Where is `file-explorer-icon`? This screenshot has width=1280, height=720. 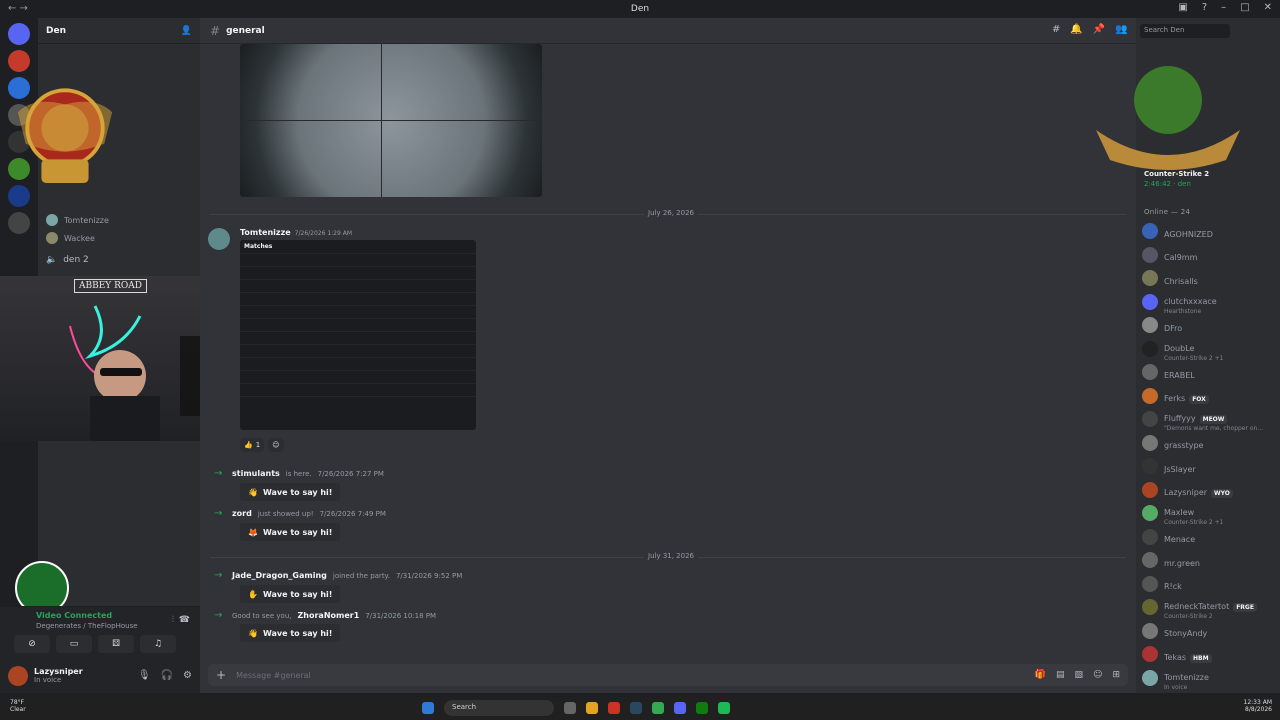
file-explorer-icon is located at coordinates (592, 708).